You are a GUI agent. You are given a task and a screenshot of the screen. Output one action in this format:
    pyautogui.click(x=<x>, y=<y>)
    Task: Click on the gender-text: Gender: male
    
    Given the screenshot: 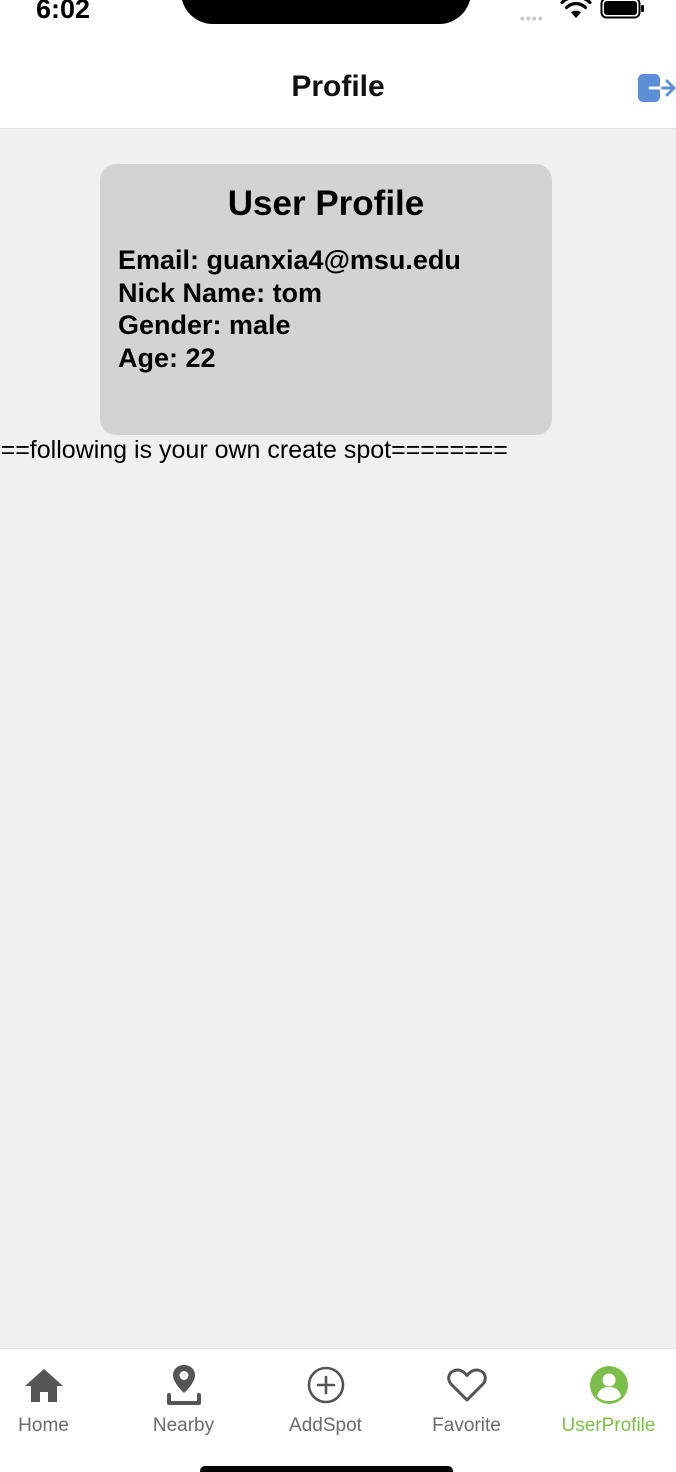 What is the action you would take?
    pyautogui.click(x=204, y=325)
    